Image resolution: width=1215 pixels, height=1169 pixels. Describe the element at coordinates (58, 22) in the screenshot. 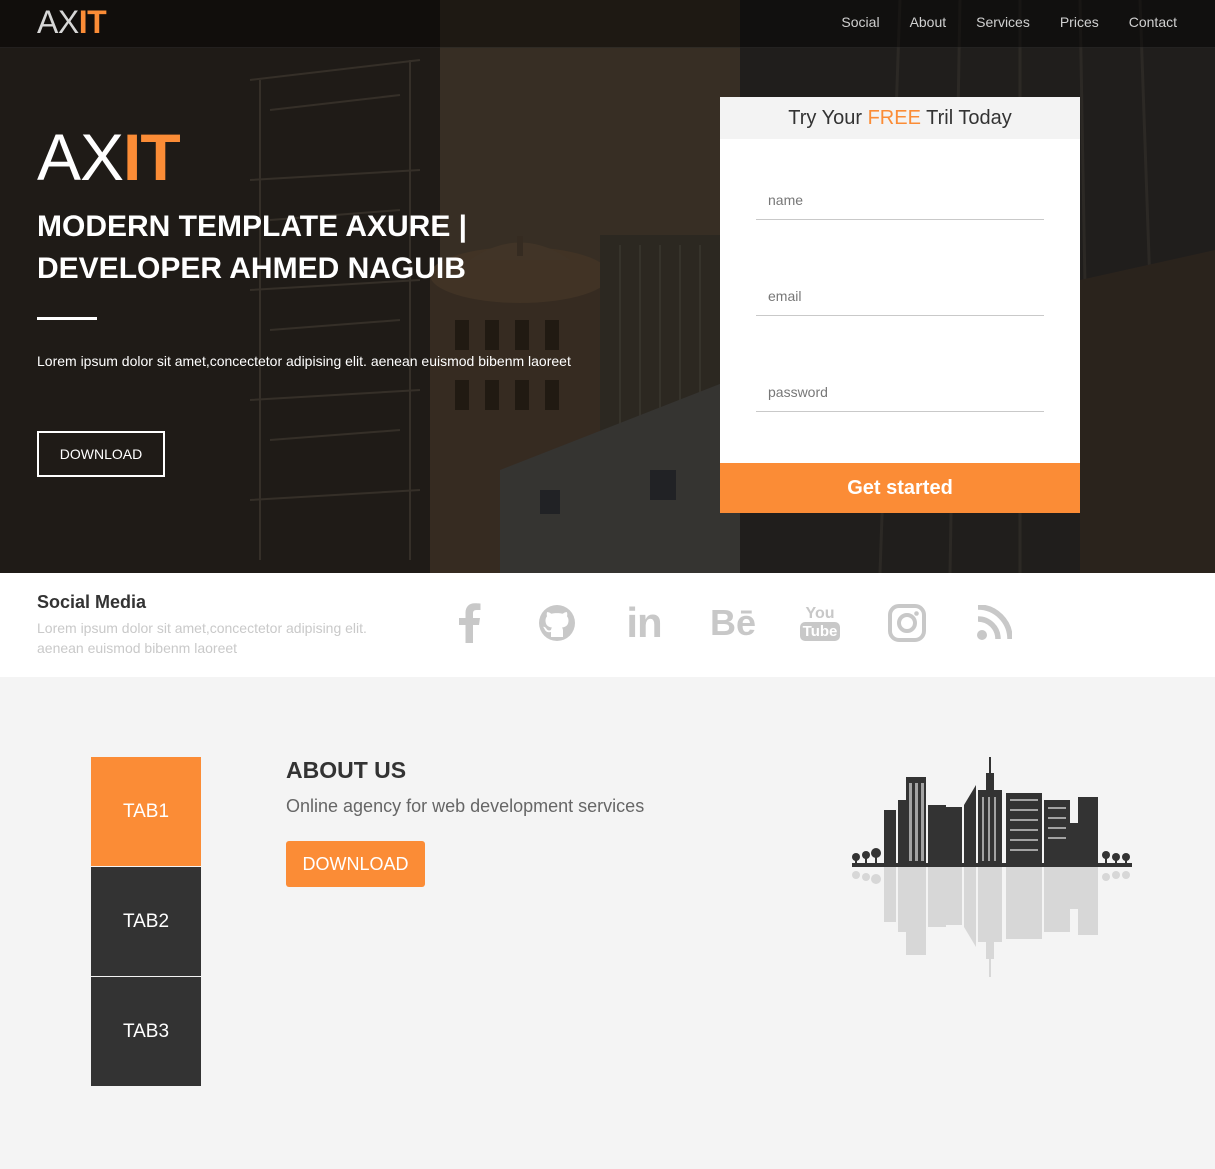

I see `nav-logo-prefix: AX` at that location.